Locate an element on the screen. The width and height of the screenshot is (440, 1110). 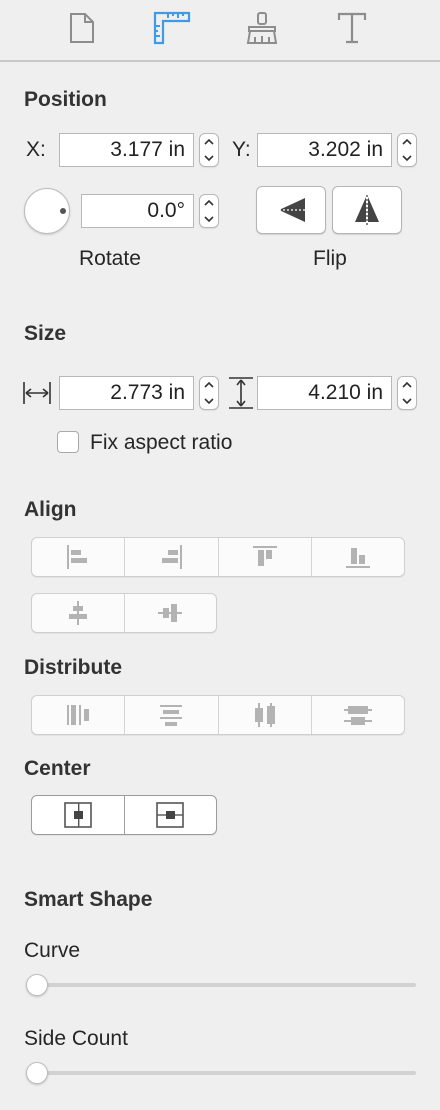
rotation-stepper is located at coordinates (209, 211).